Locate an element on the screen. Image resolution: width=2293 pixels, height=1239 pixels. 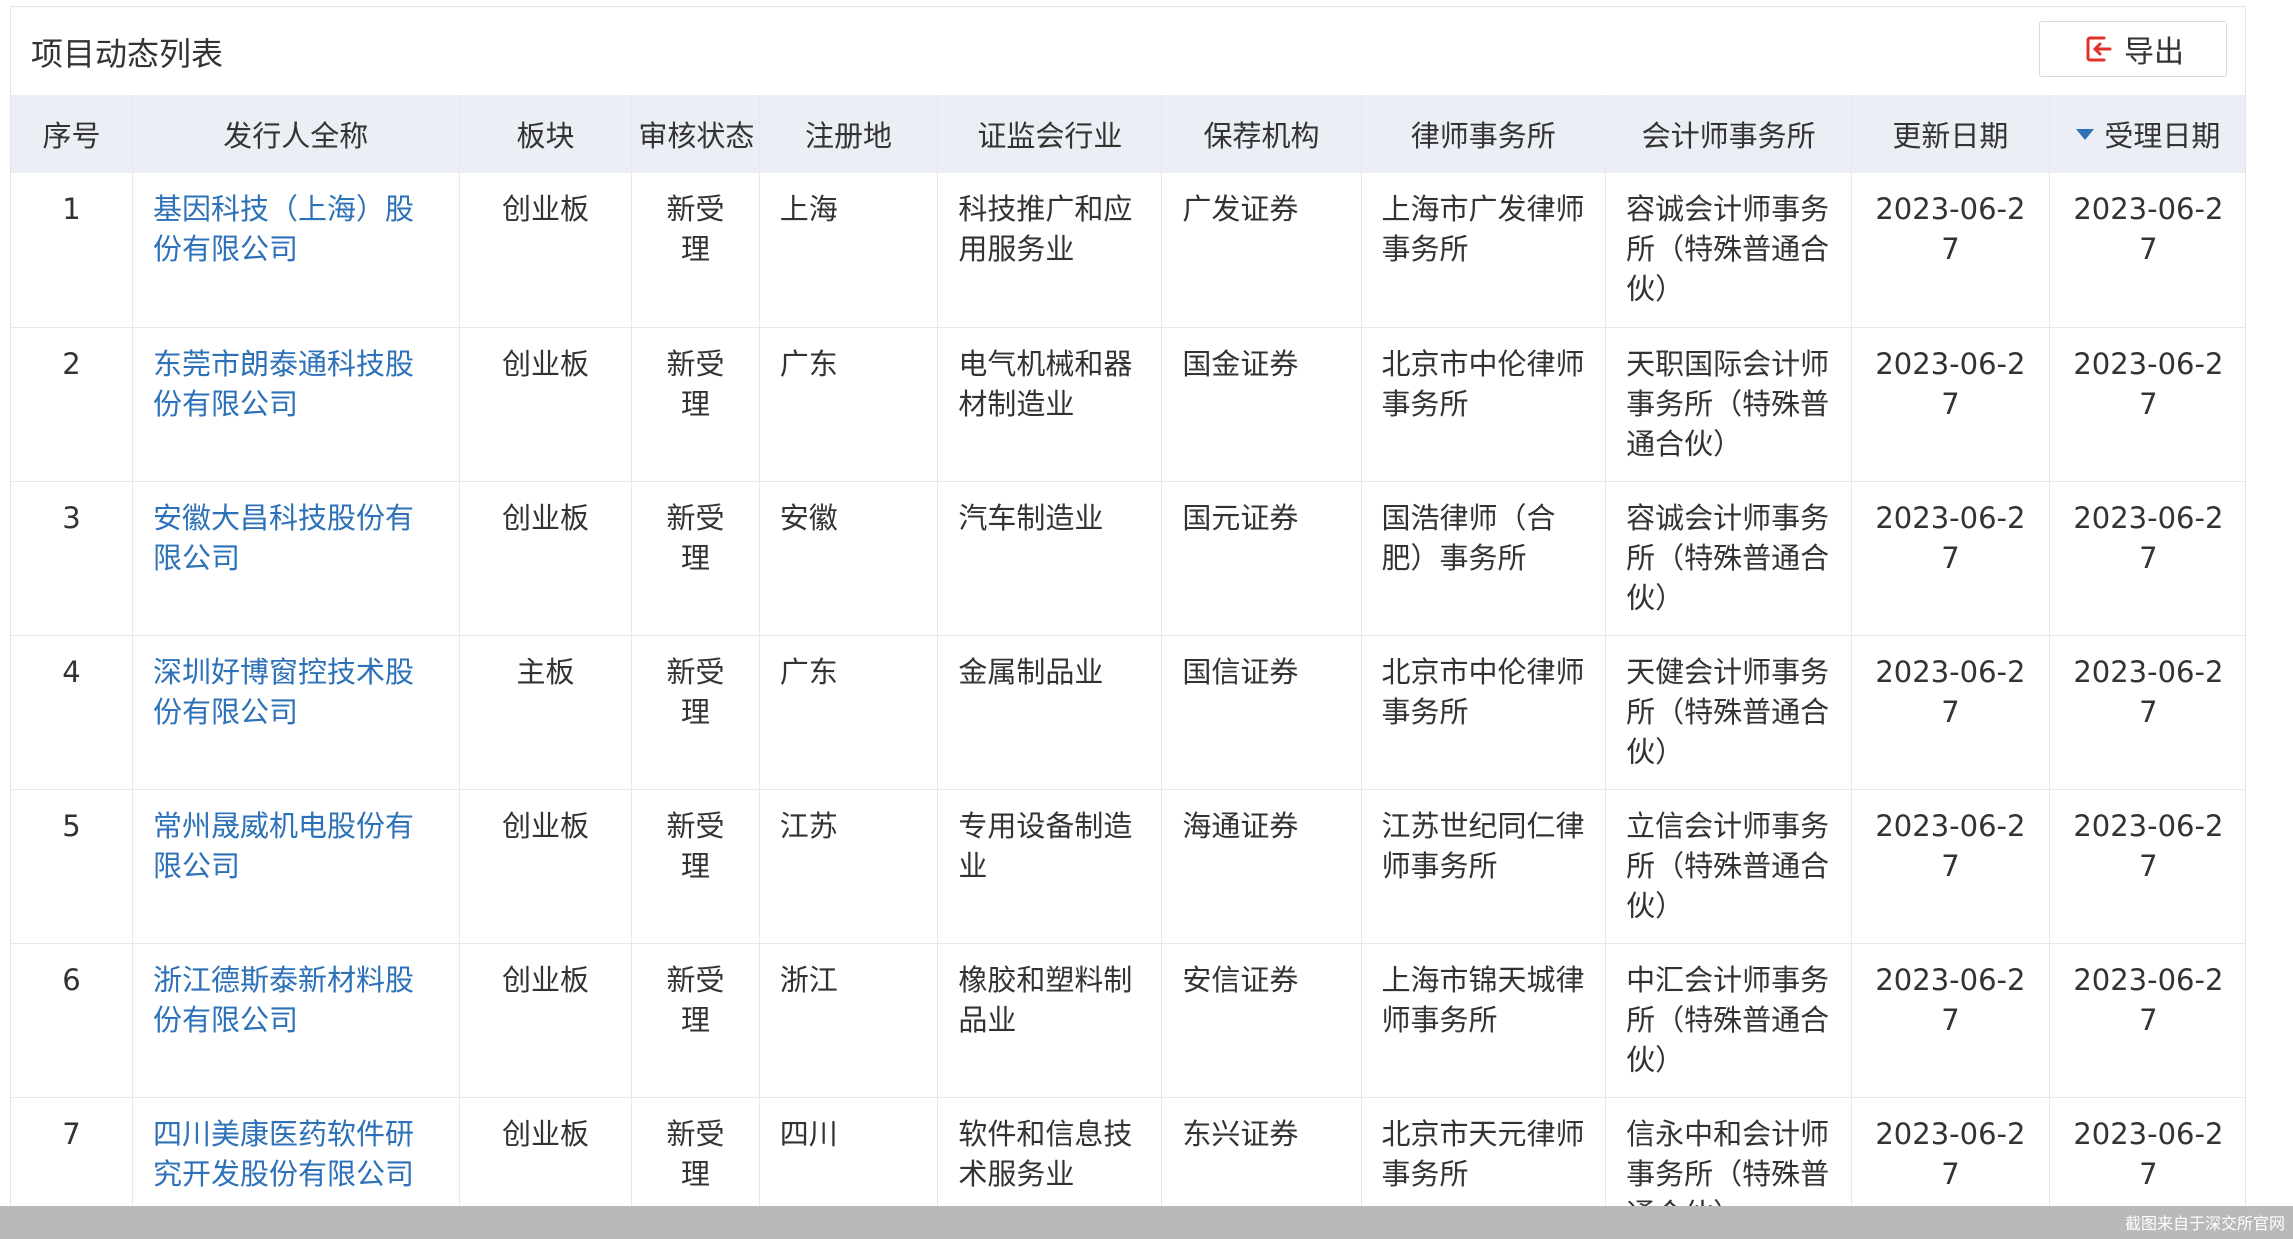
column-header-board: 板块 is located at coordinates (545, 134).